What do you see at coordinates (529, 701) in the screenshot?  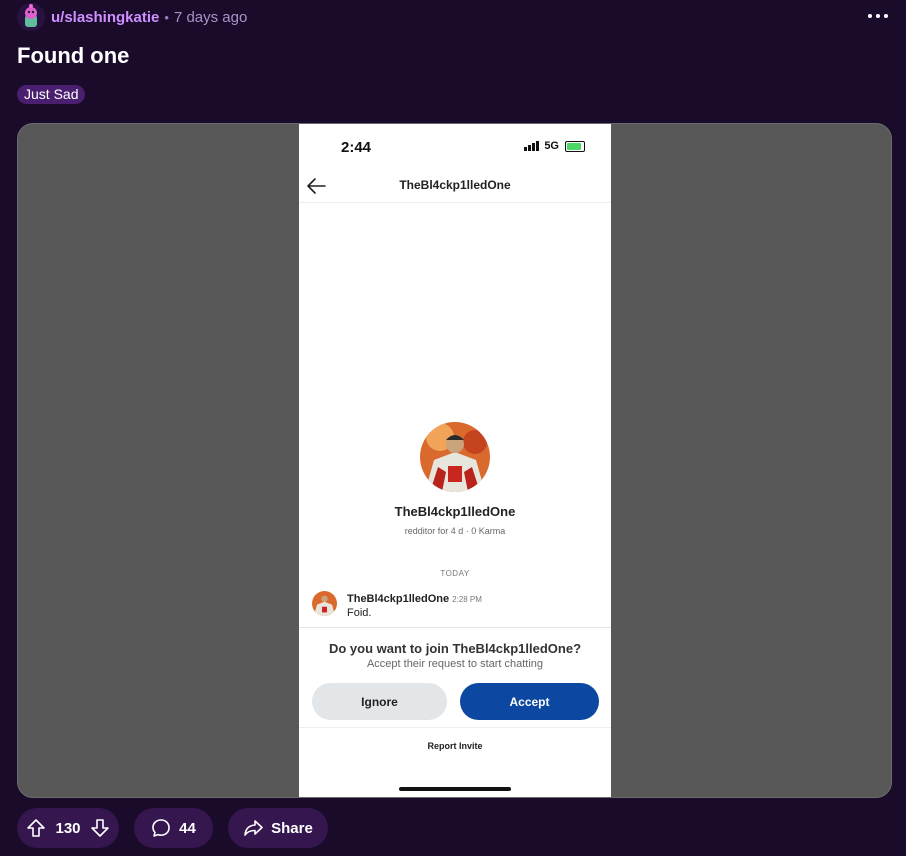 I see `accept-button: Accept` at bounding box center [529, 701].